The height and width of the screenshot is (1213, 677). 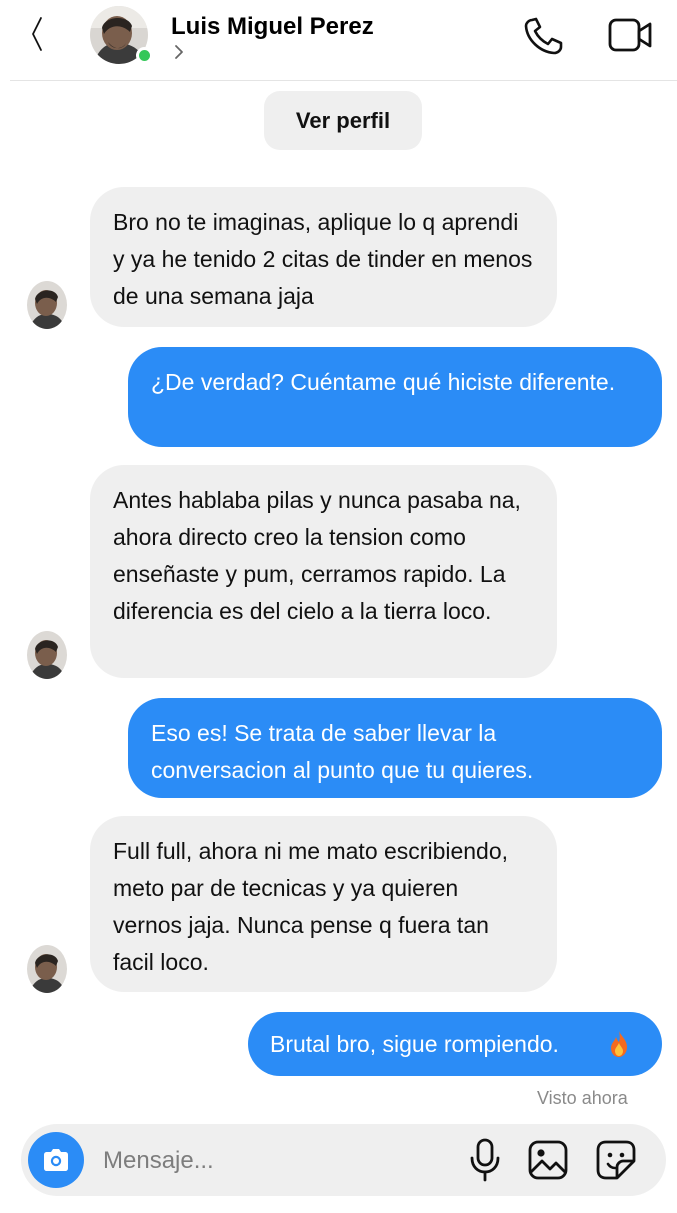 I want to click on view-profile-button: Ver perfil, so click(x=343, y=120).